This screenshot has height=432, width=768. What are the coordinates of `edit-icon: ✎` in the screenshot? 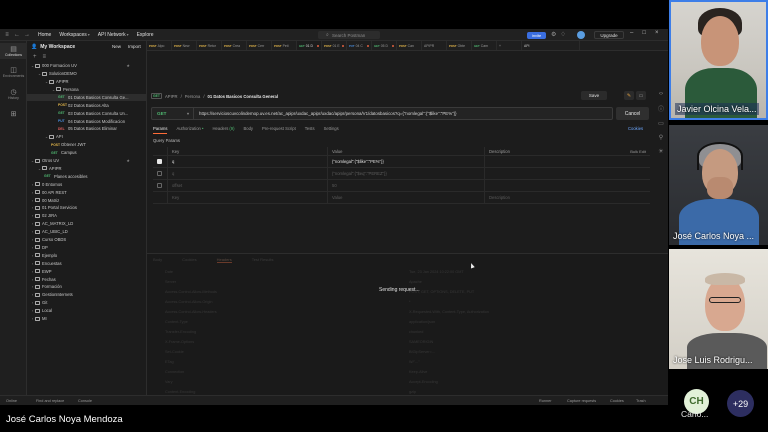 It's located at (629, 95).